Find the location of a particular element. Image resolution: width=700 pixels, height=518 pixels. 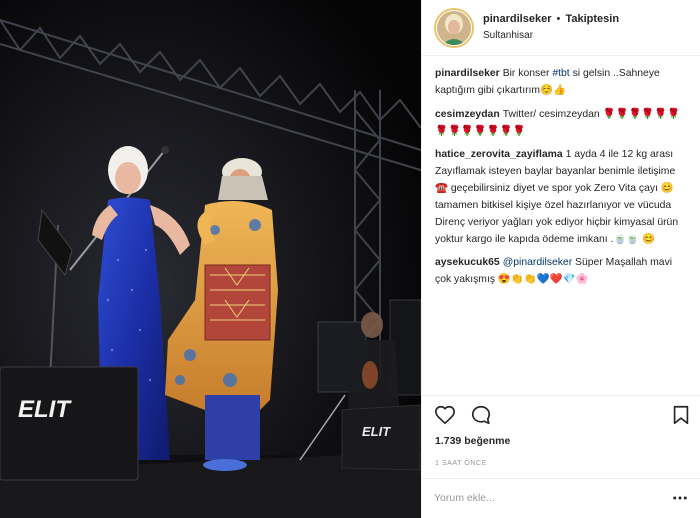

add-comment-bar is located at coordinates (561, 498).